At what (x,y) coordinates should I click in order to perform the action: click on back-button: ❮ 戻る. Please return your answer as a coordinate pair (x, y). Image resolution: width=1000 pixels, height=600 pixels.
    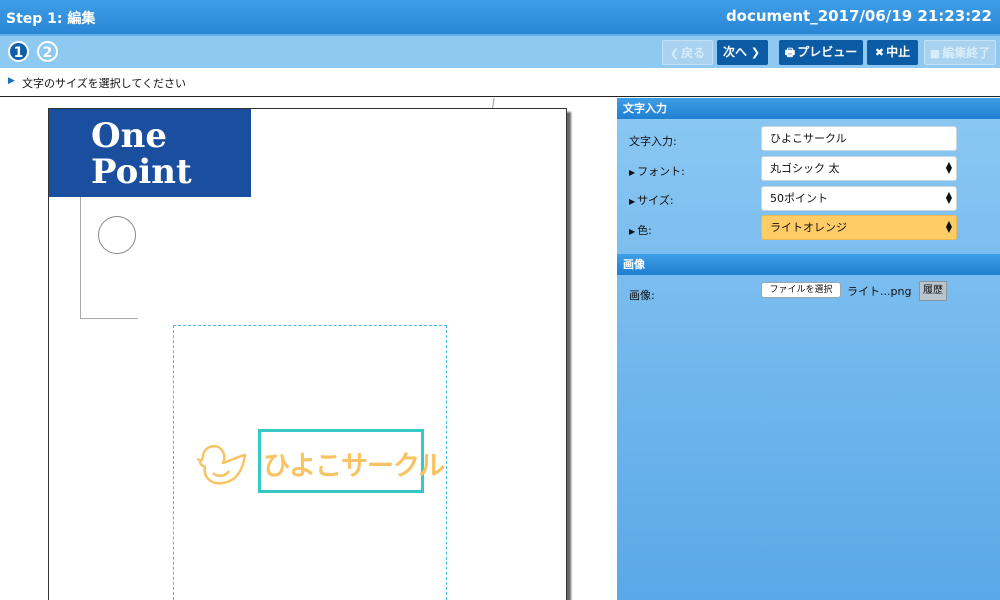
    Looking at the image, I should click on (687, 52).